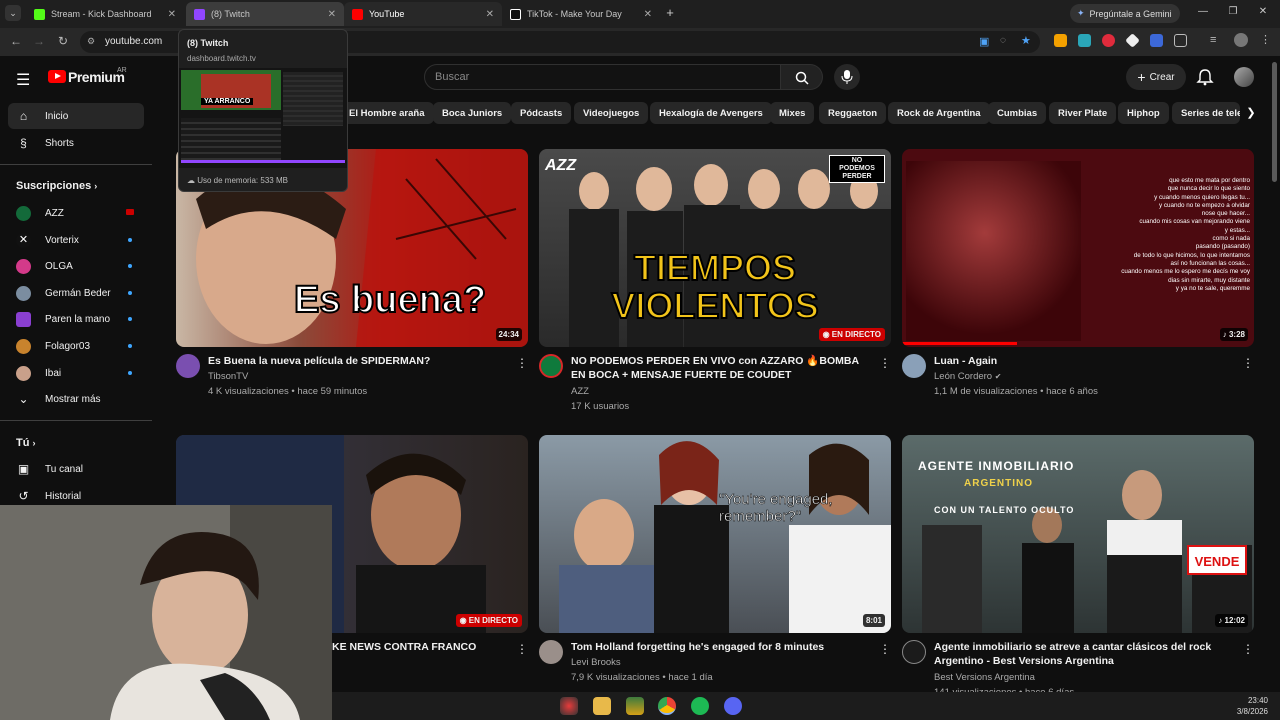  I want to click on close-window-button: ✕, so click(1263, 11).